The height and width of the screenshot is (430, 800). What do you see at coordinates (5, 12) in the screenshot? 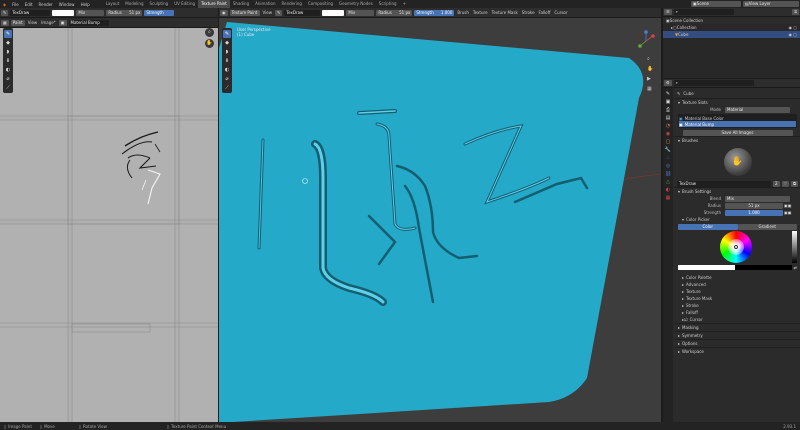
I see `brush-tool-icon: ✎` at bounding box center [5, 12].